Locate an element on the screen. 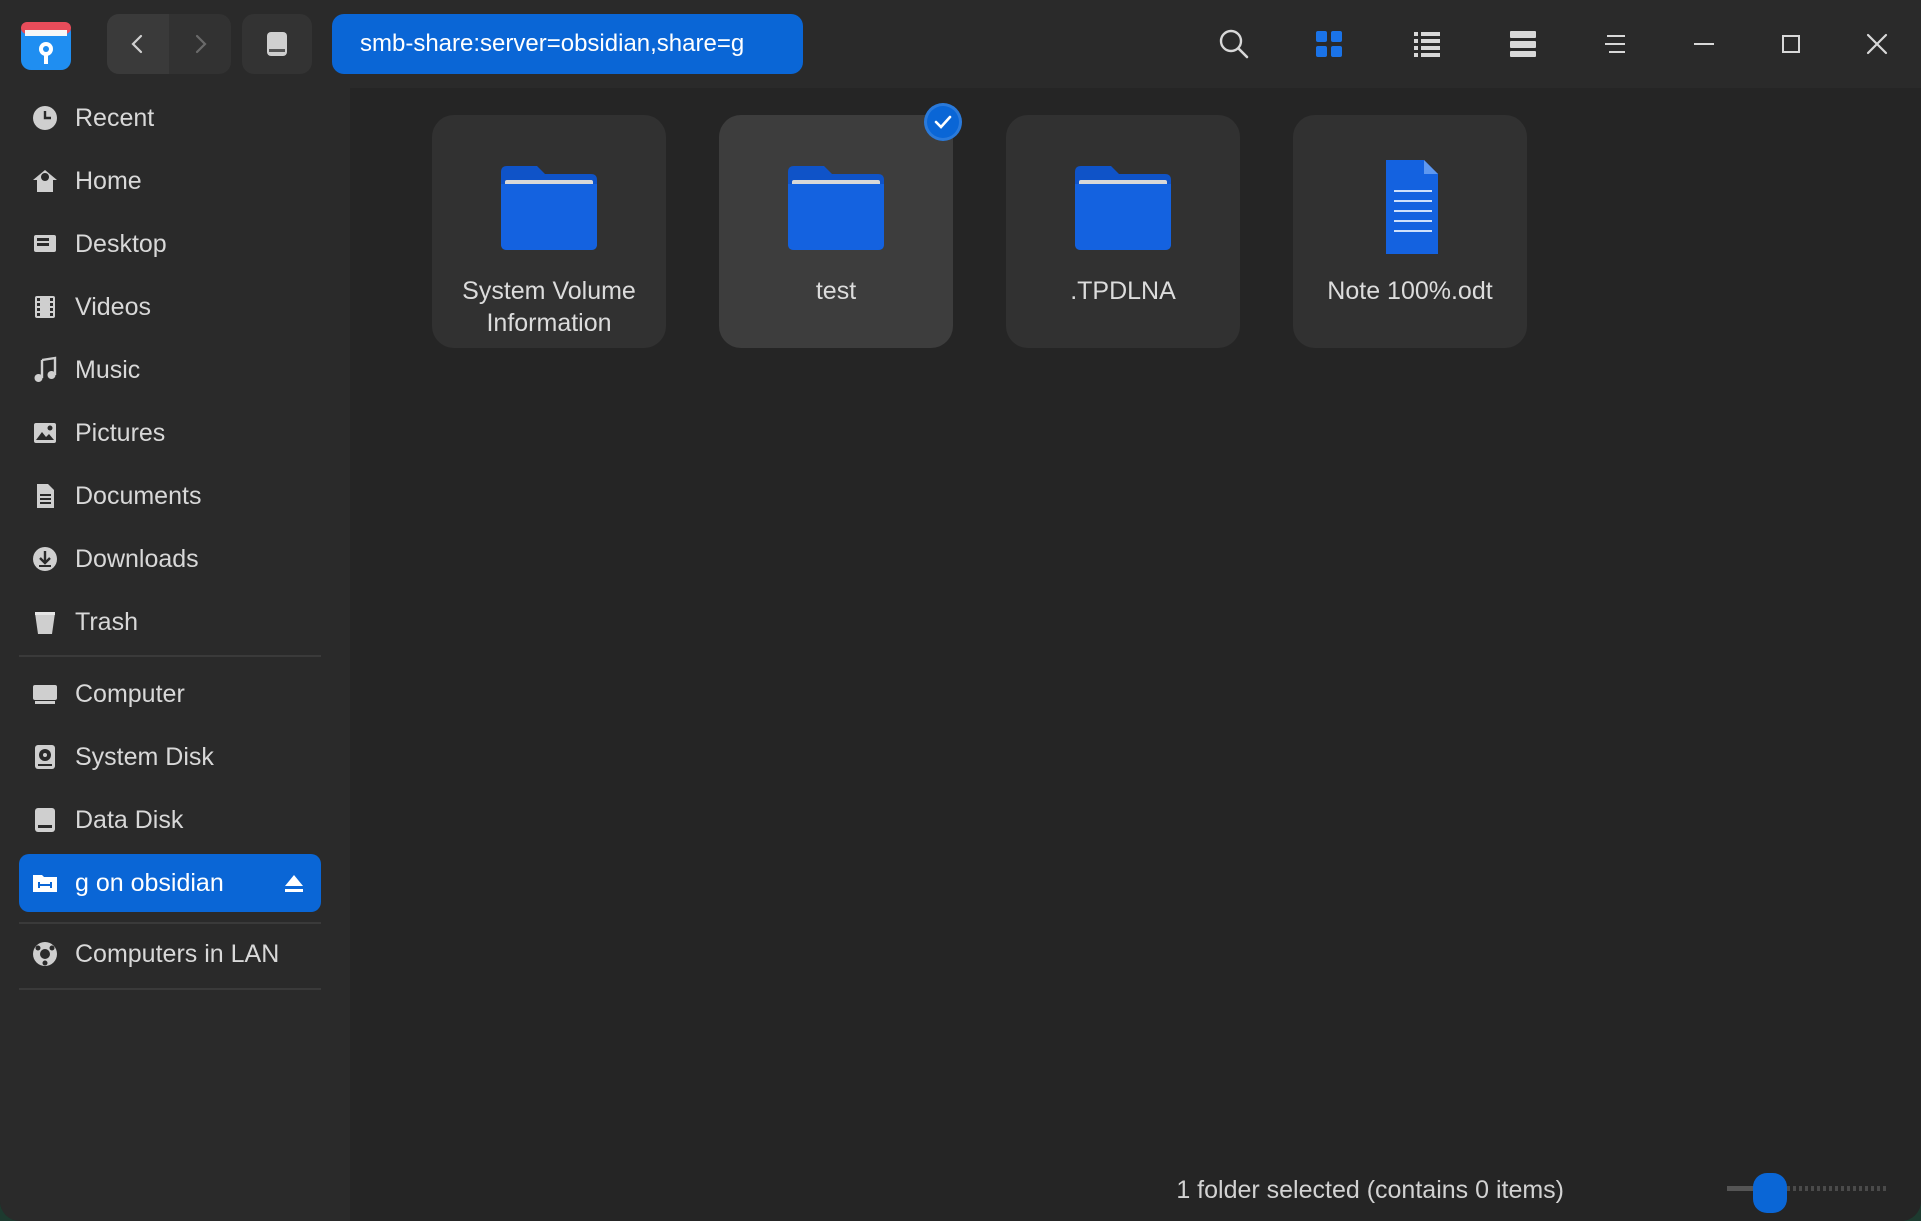  disk-icon is located at coordinates (45, 820).